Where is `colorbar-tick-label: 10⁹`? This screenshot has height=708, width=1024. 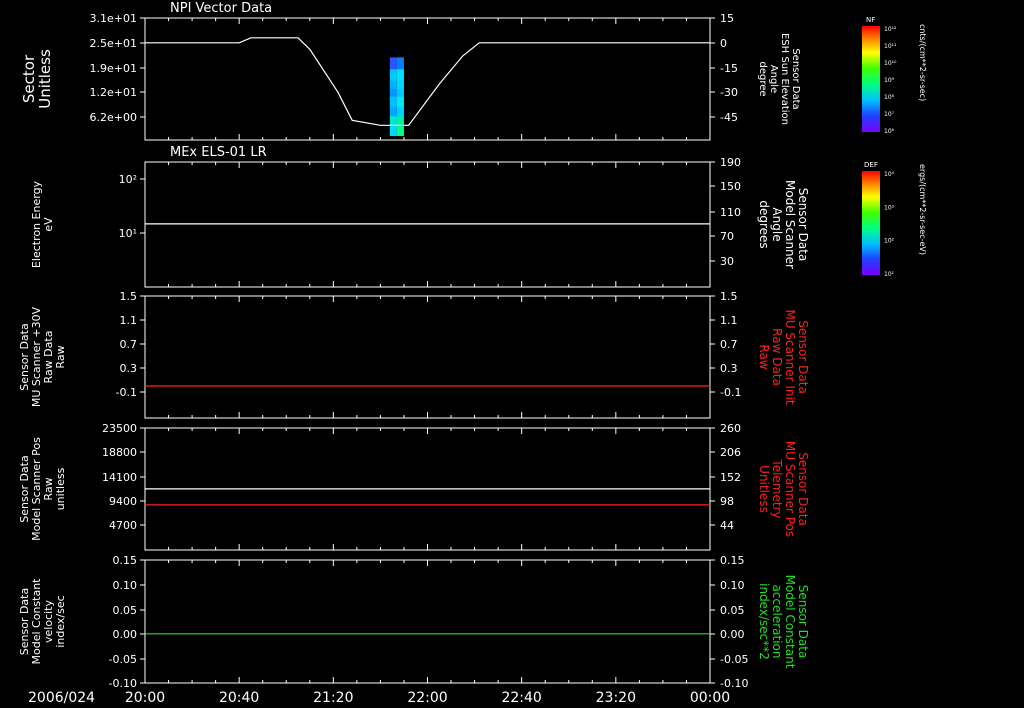
colorbar-tick-label: 10⁹ is located at coordinates (889, 80).